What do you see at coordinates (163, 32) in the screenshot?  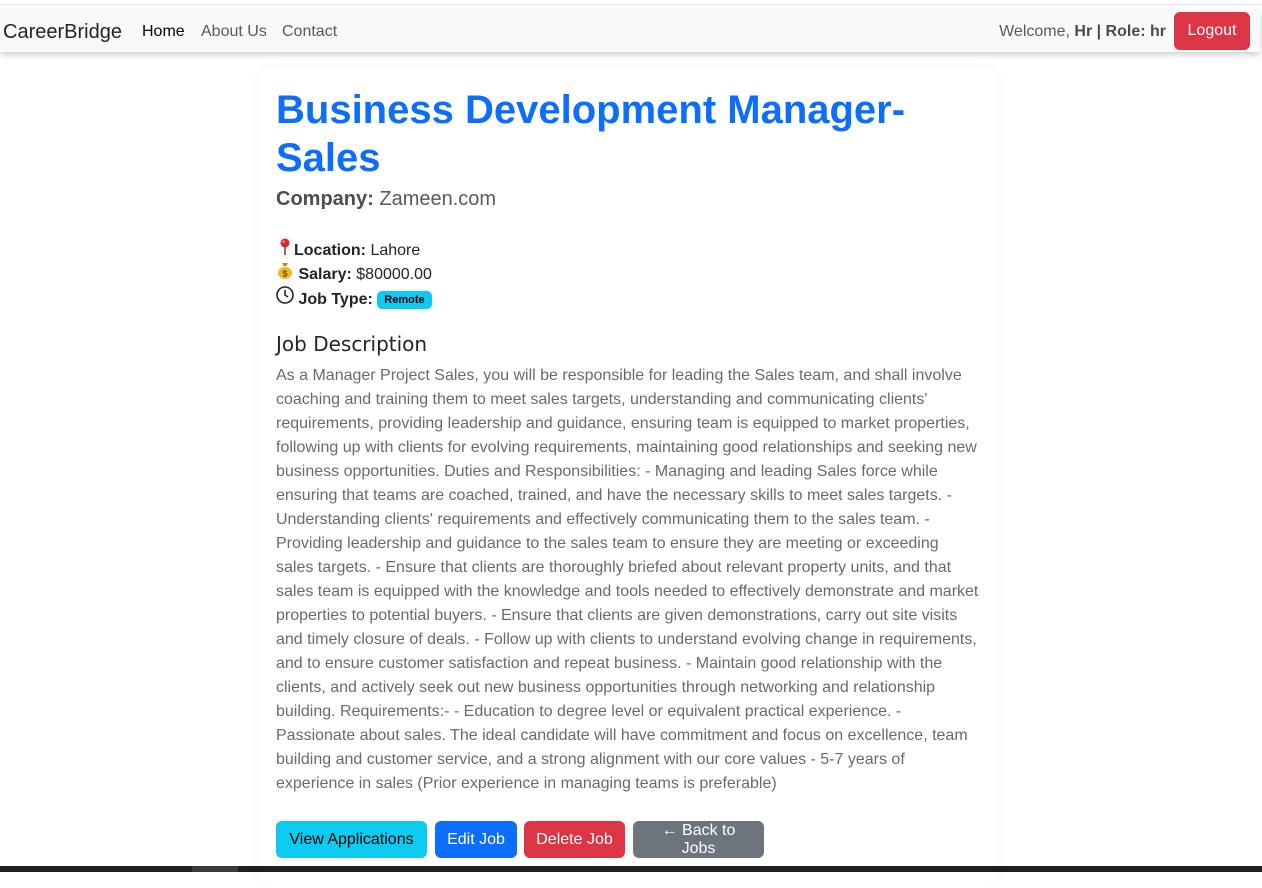 I see `nav-home: Home` at bounding box center [163, 32].